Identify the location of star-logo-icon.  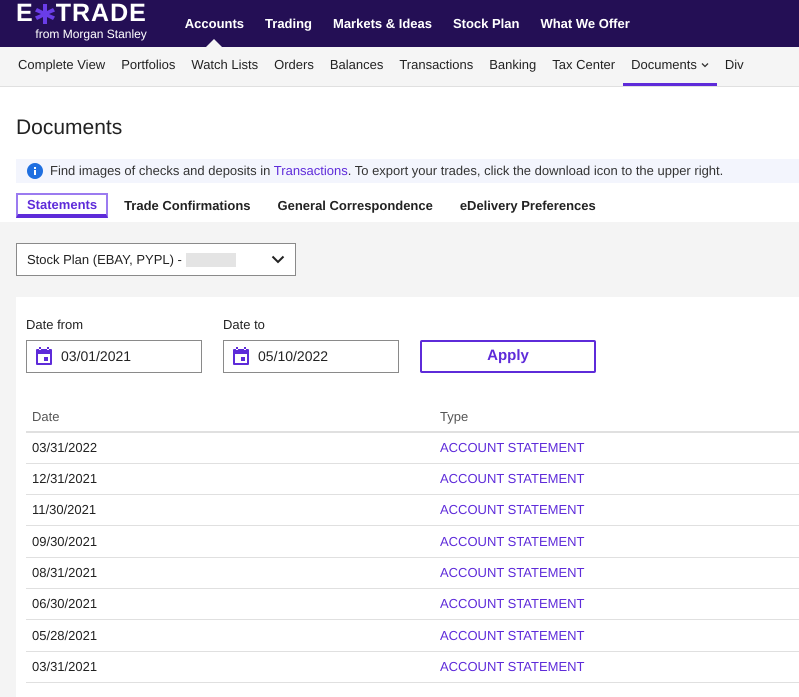
(45, 13).